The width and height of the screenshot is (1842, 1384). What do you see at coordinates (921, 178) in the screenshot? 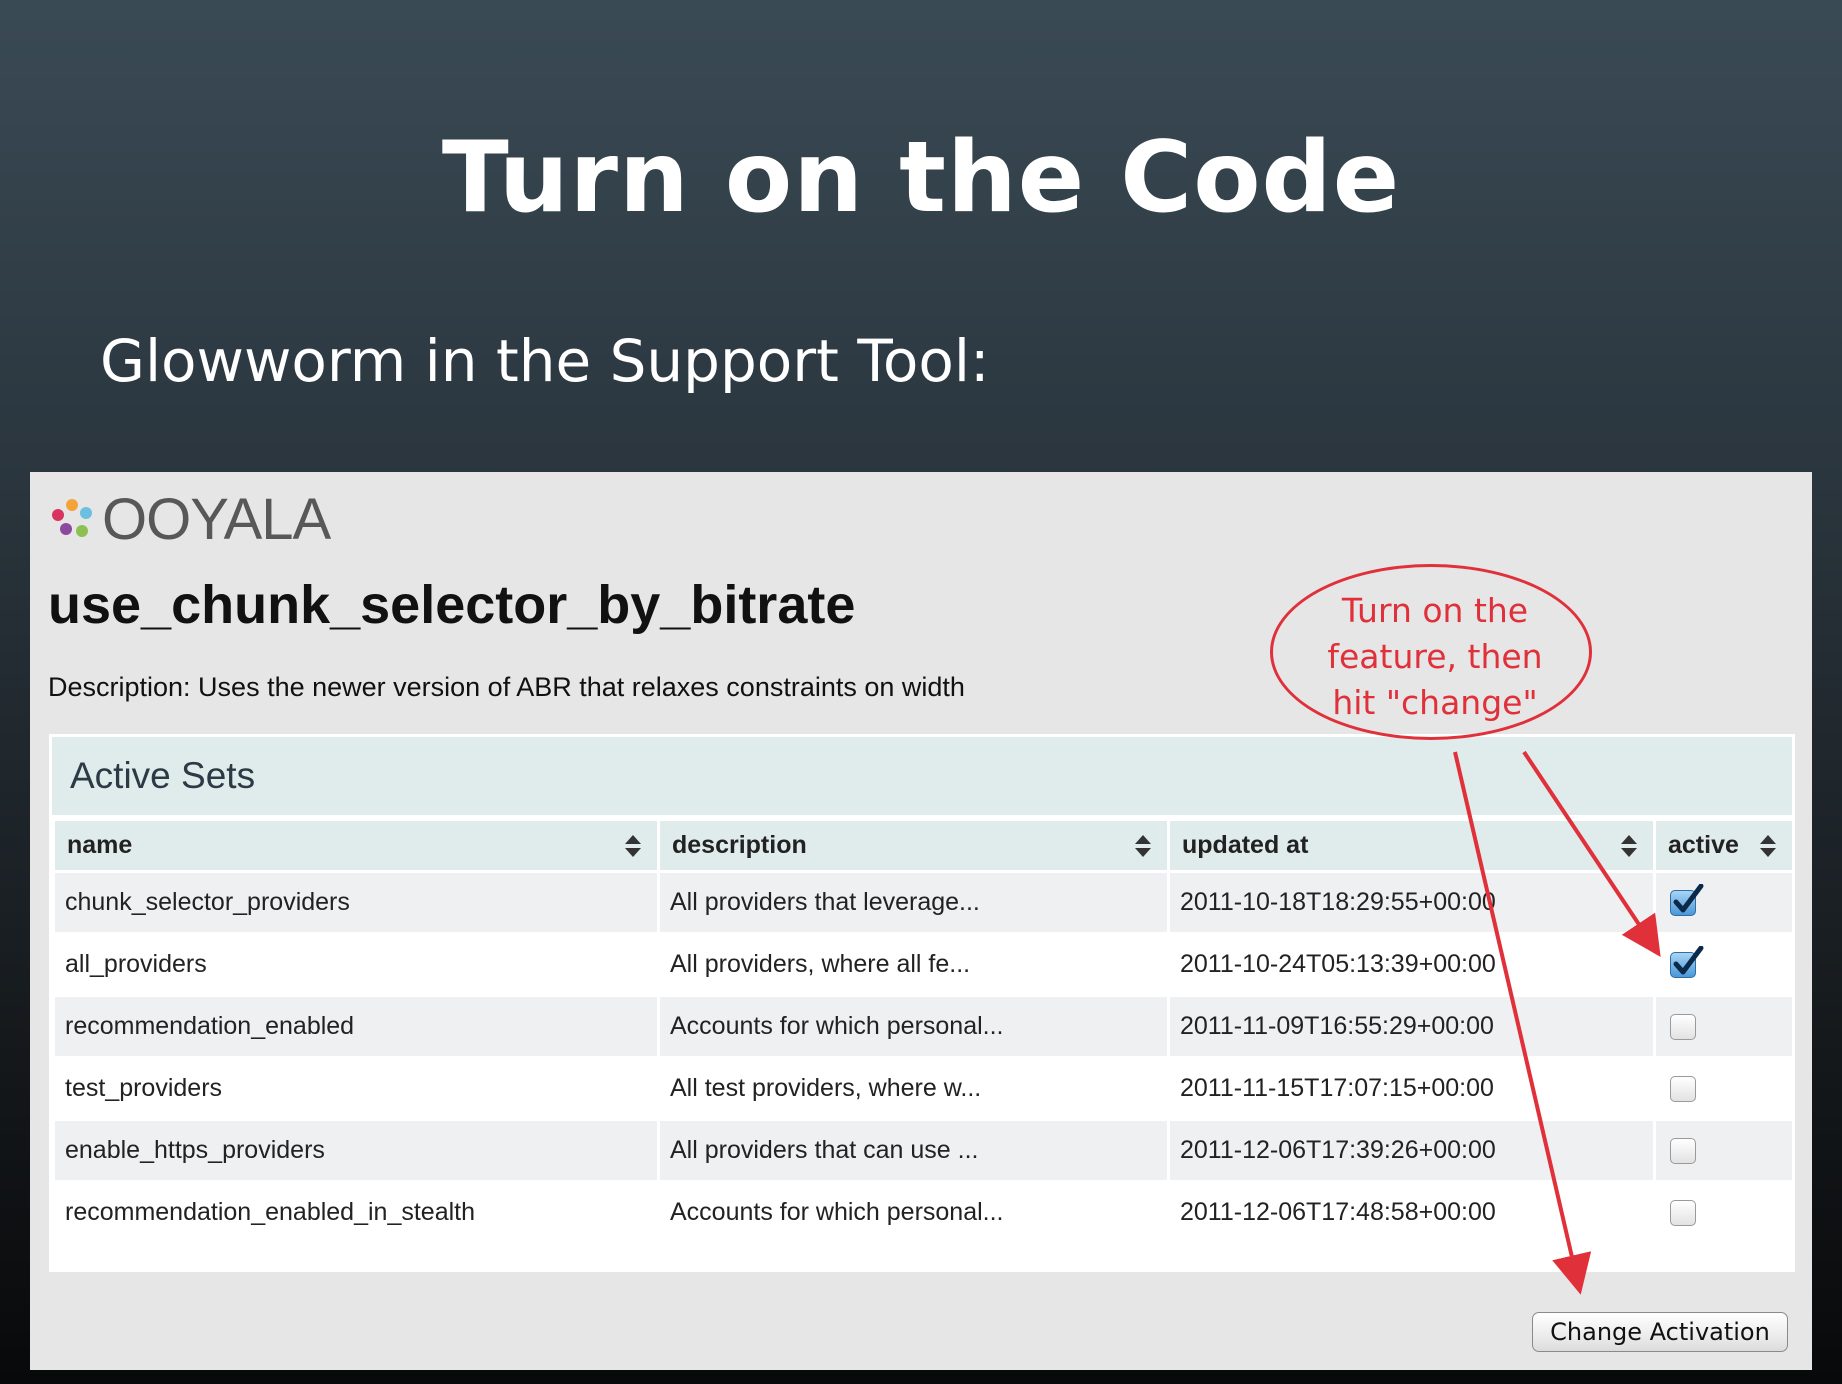
I see `slide-title: Turn on the Code` at bounding box center [921, 178].